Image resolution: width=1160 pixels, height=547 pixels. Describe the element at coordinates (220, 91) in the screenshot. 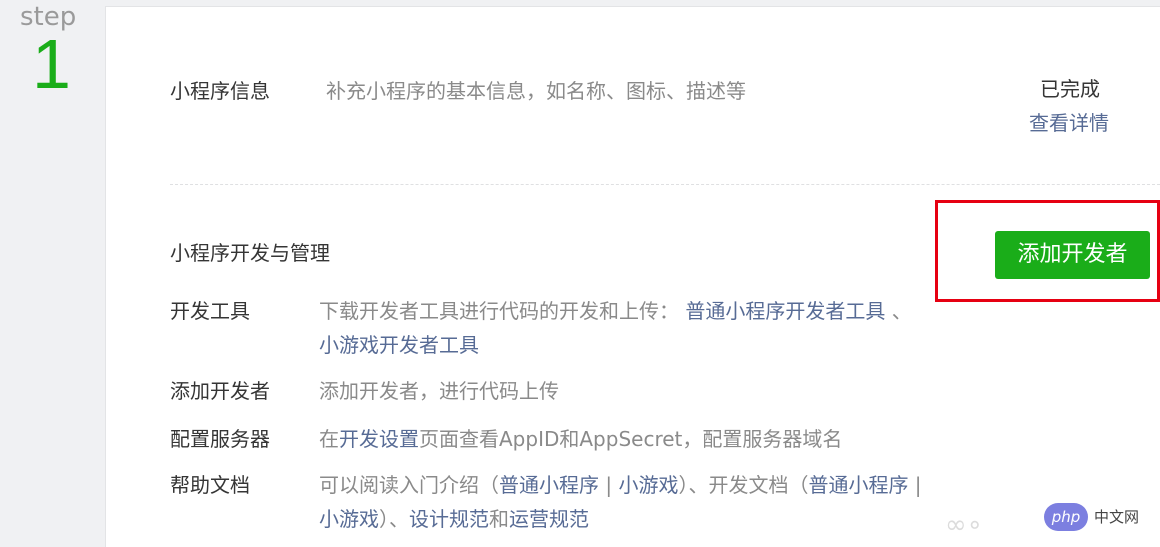

I see `info-title: 小程序信息` at that location.